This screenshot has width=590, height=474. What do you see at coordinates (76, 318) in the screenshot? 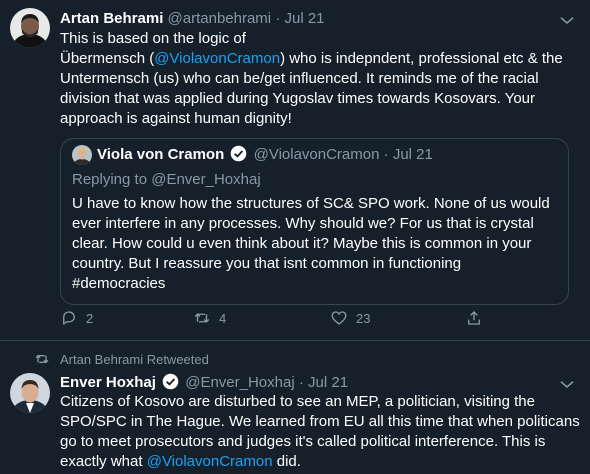
I see `reply-button: 2` at bounding box center [76, 318].